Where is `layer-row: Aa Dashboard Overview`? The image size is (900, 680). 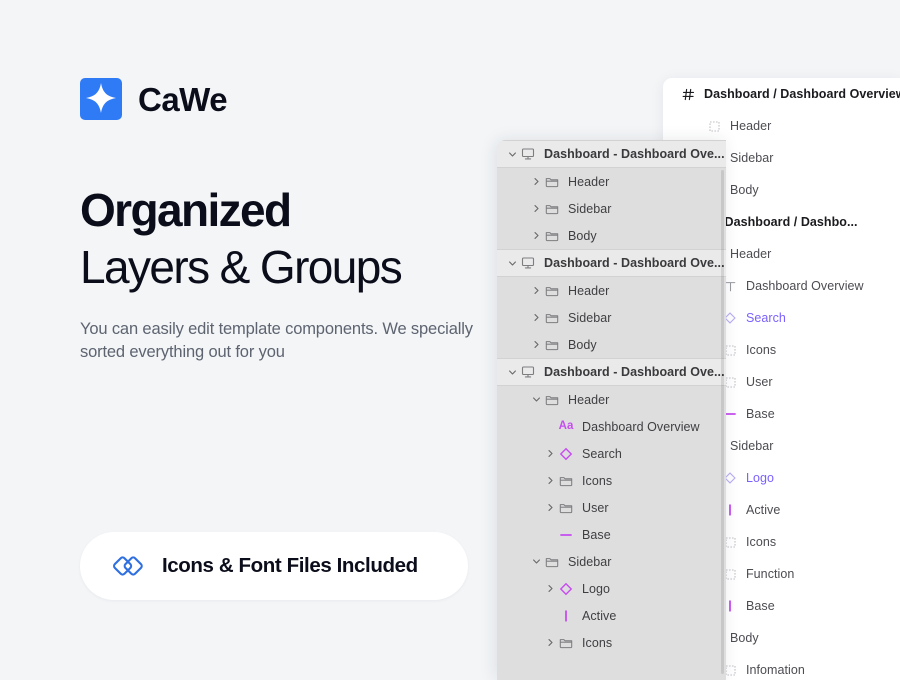
layer-row: Aa Dashboard Overview is located at coordinates (611, 426).